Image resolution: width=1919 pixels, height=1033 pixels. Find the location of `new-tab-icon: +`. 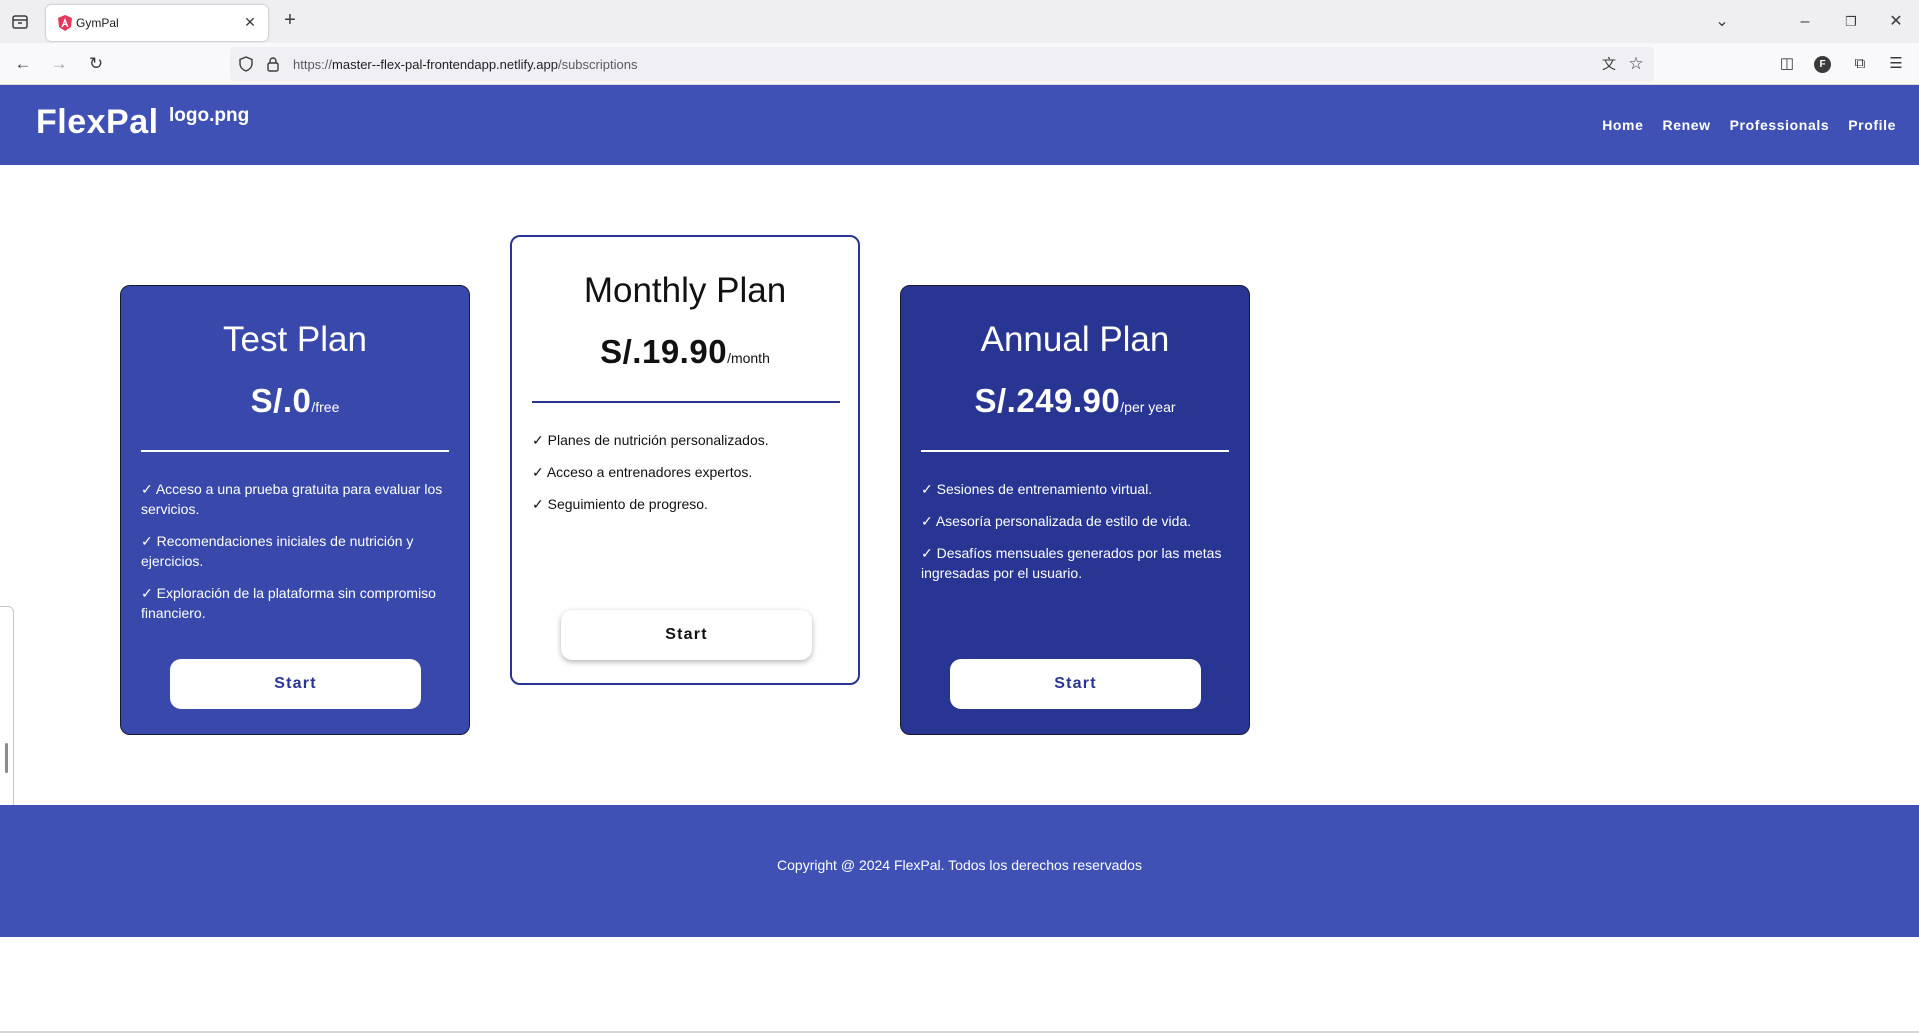

new-tab-icon: + is located at coordinates (290, 20).